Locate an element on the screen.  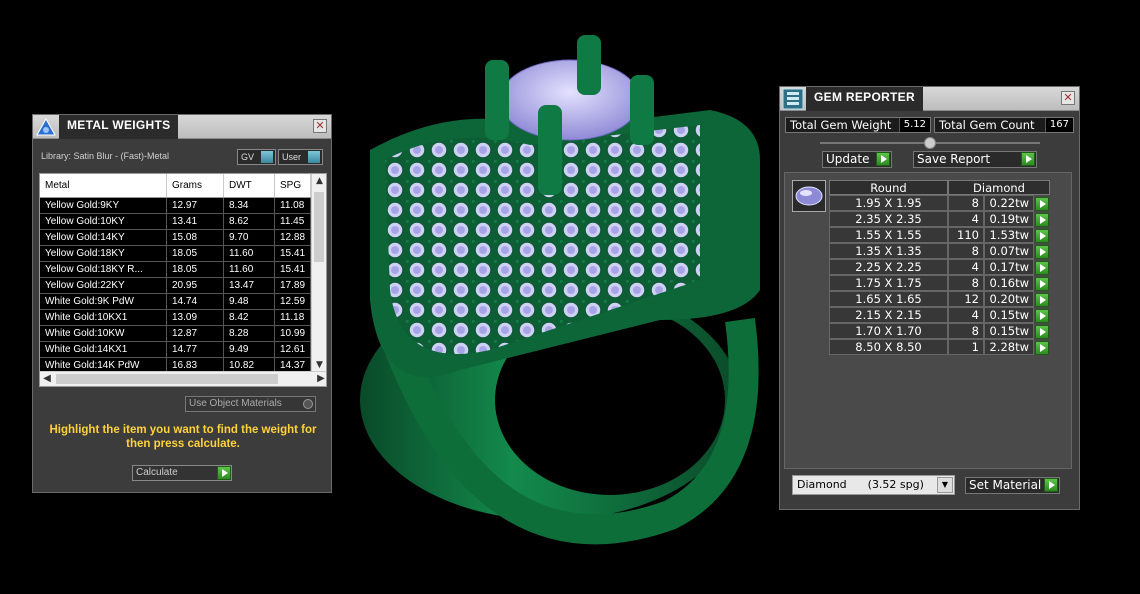
gem-count: 1 is located at coordinates (966, 347).